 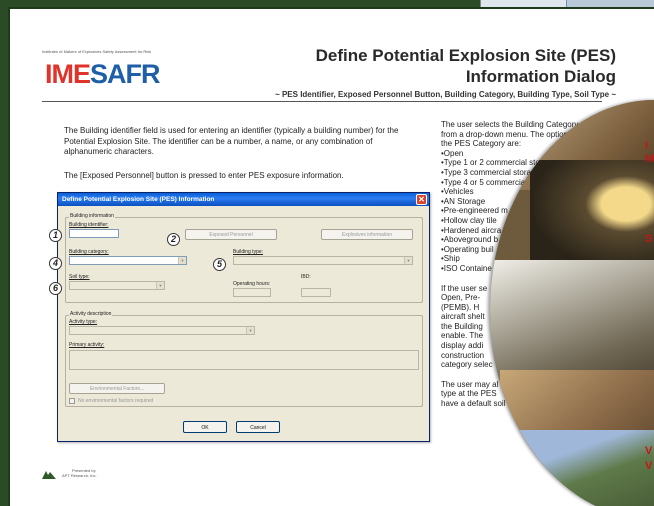 I want to click on building-category-dropdown: ▼, so click(x=128, y=260).